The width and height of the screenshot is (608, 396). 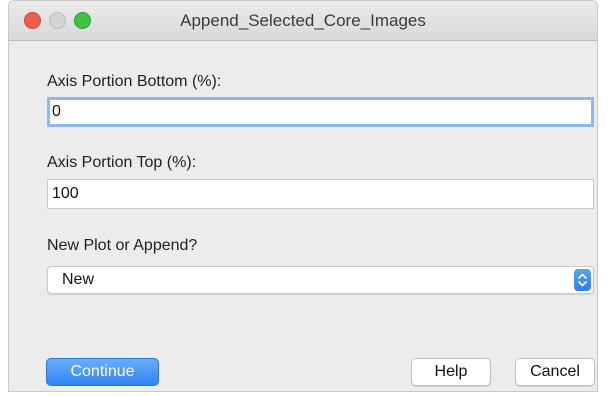 What do you see at coordinates (320, 194) in the screenshot?
I see `axis-top-input` at bounding box center [320, 194].